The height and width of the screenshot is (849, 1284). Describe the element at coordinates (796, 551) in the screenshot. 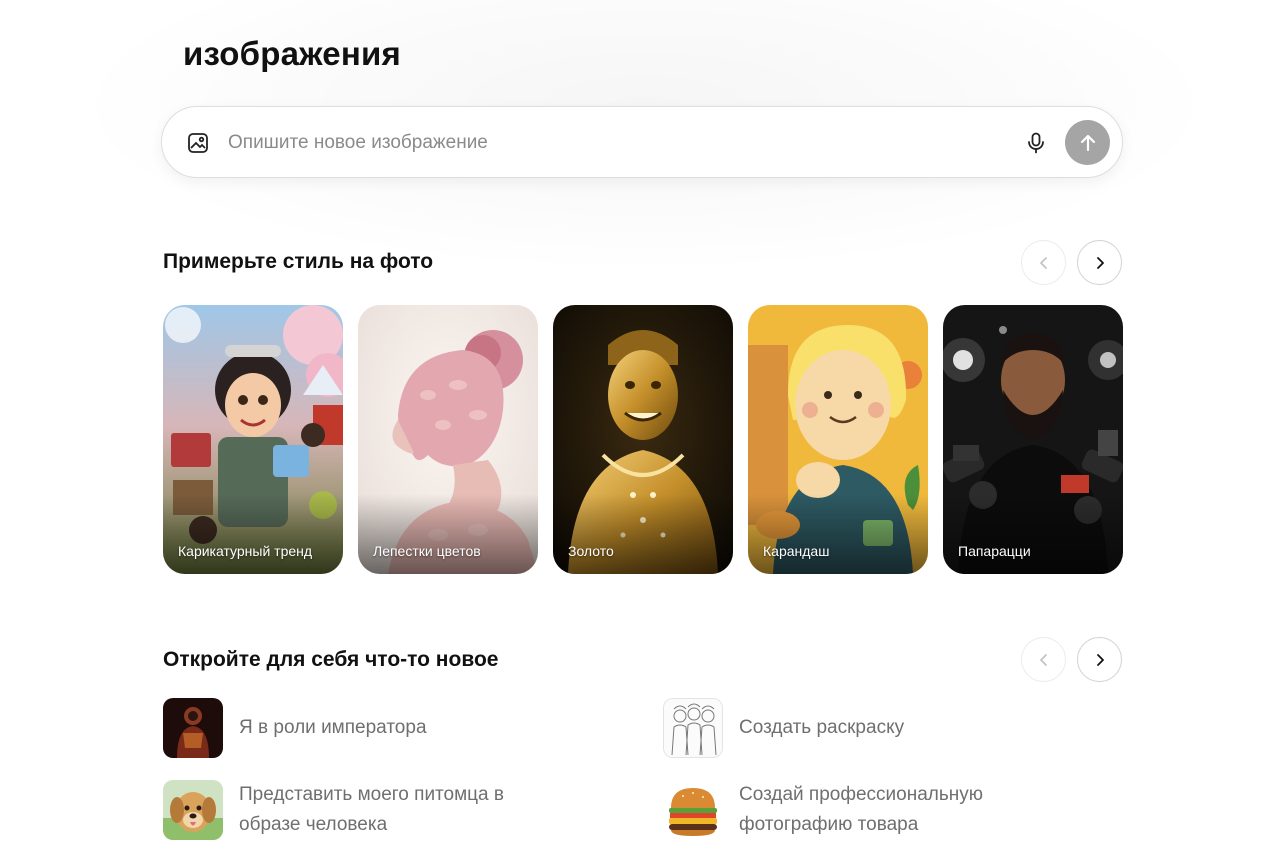

I see `style-card-label: Карандаш` at that location.